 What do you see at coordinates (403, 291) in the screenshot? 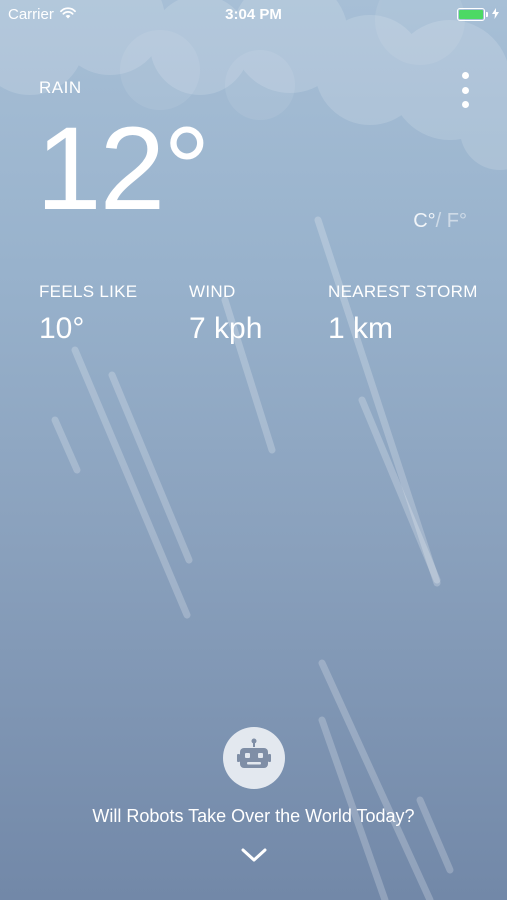
I see `metric-label: NEAREST STORM` at bounding box center [403, 291].